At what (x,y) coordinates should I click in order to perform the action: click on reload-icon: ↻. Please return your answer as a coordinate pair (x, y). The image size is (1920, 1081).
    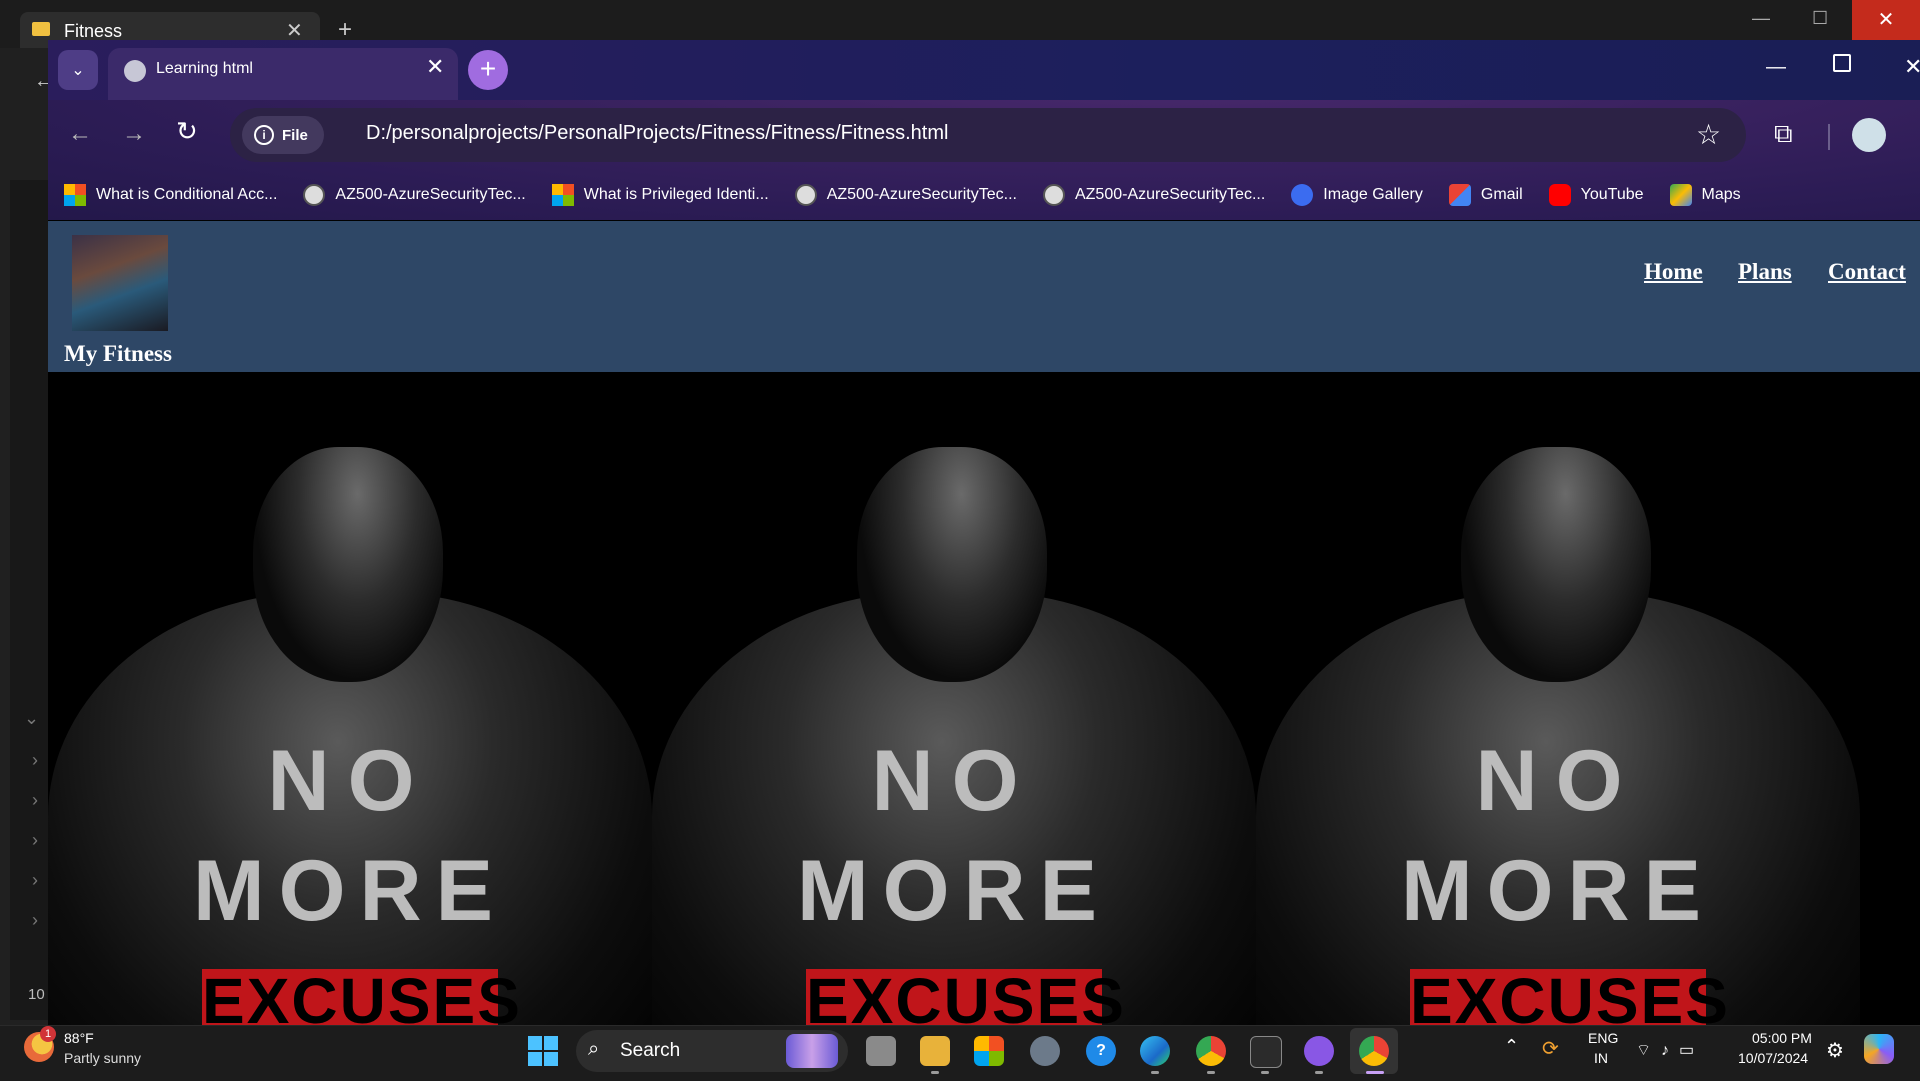
    Looking at the image, I should click on (187, 131).